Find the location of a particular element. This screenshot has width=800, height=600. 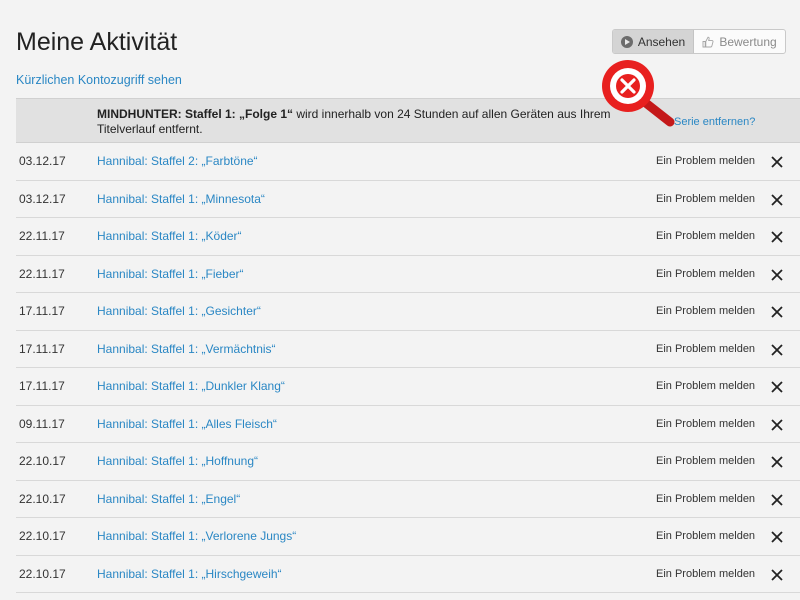

watch-tab-label: Ansehen is located at coordinates (661, 41).